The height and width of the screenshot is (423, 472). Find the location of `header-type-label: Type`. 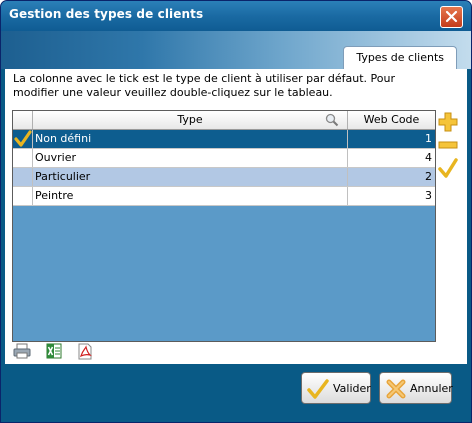

header-type-label: Type is located at coordinates (190, 119).